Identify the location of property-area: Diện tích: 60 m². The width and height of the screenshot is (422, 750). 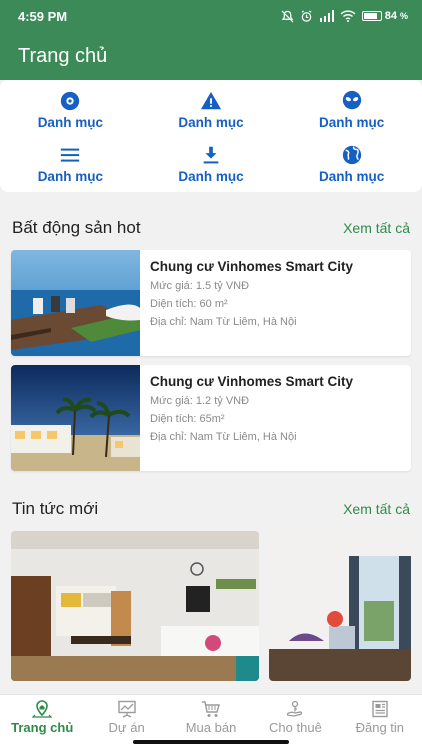
(189, 304).